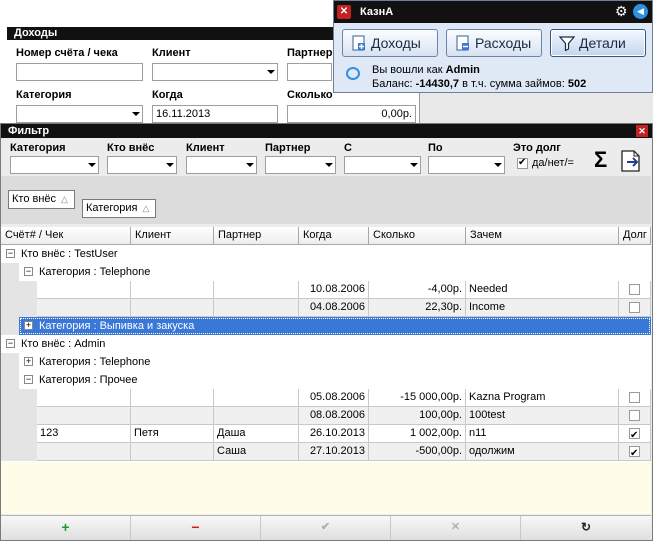 This screenshot has height=541, width=653. I want to click on group-tag-who: Кто внёс △, so click(41, 199).